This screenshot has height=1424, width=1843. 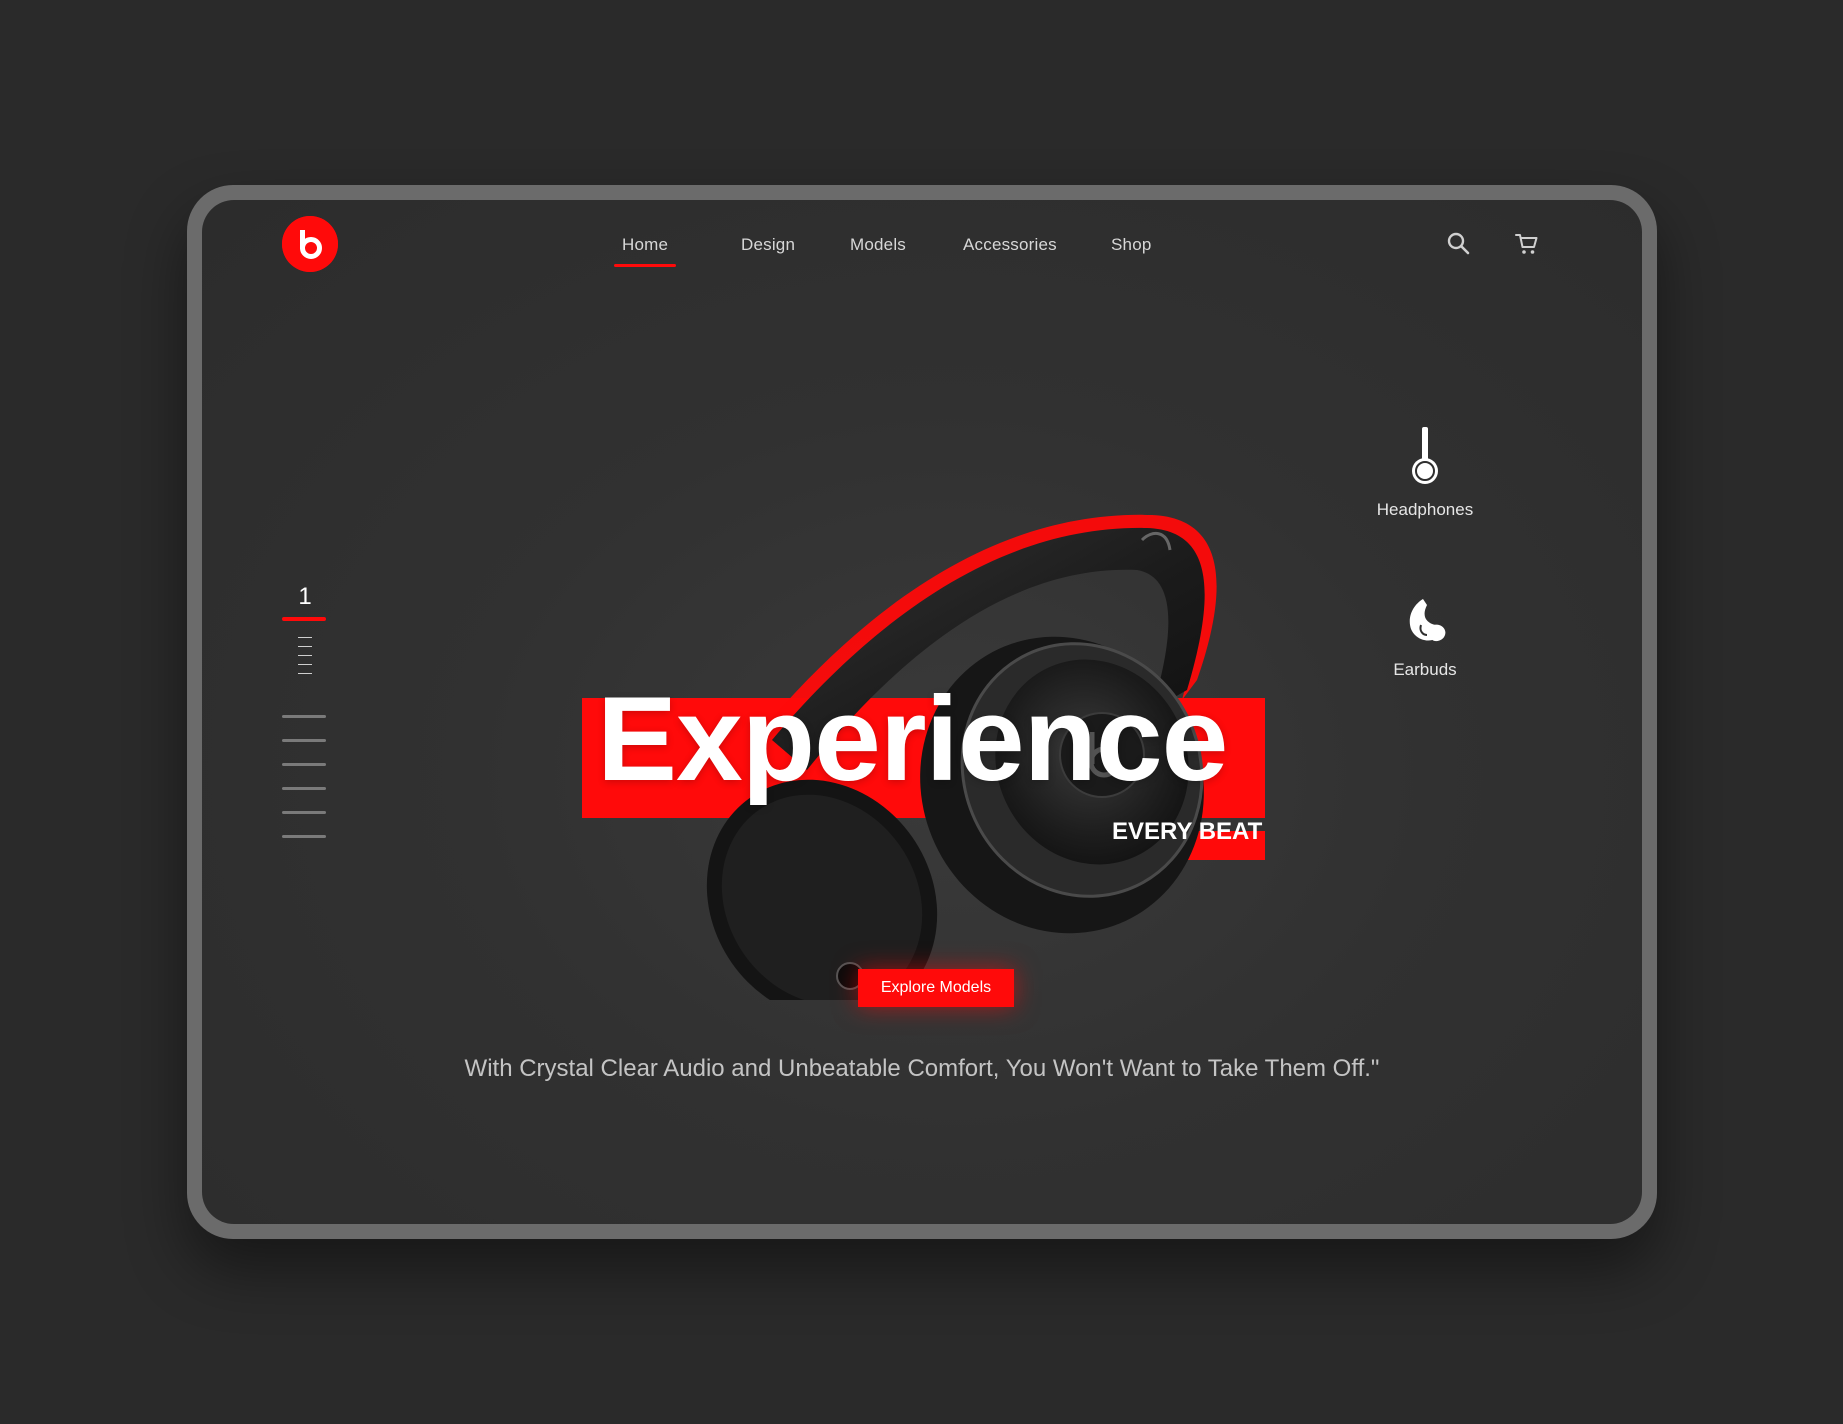 What do you see at coordinates (1425, 669) in the screenshot?
I see `category-label: Earbuds` at bounding box center [1425, 669].